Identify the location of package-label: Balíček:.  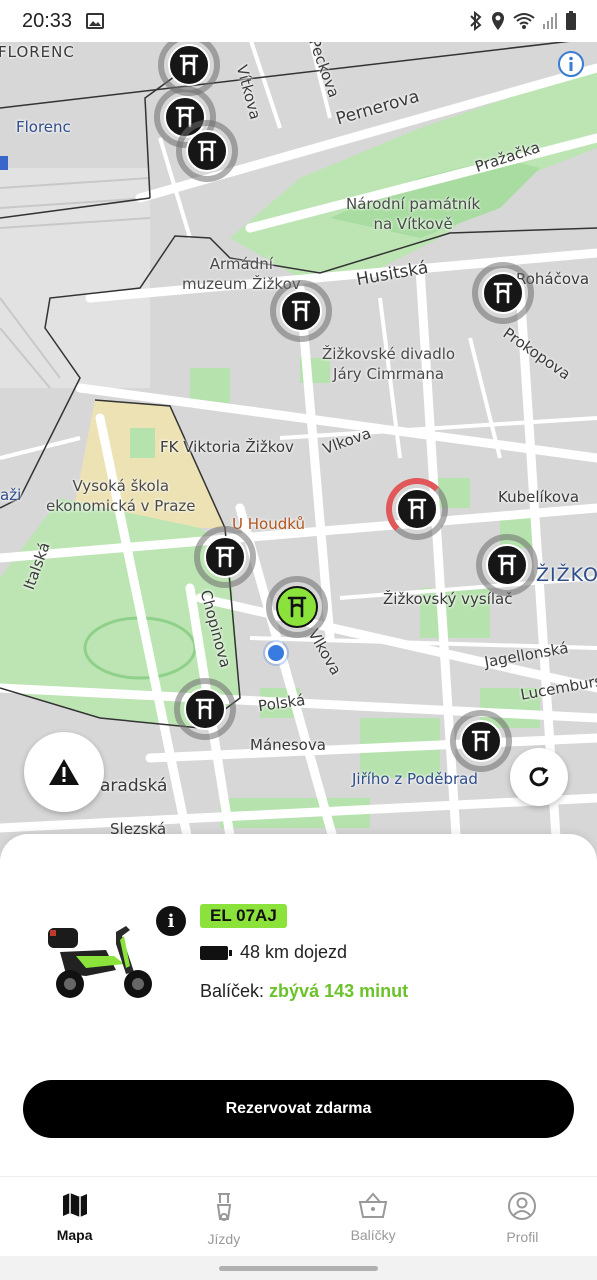
(232, 991).